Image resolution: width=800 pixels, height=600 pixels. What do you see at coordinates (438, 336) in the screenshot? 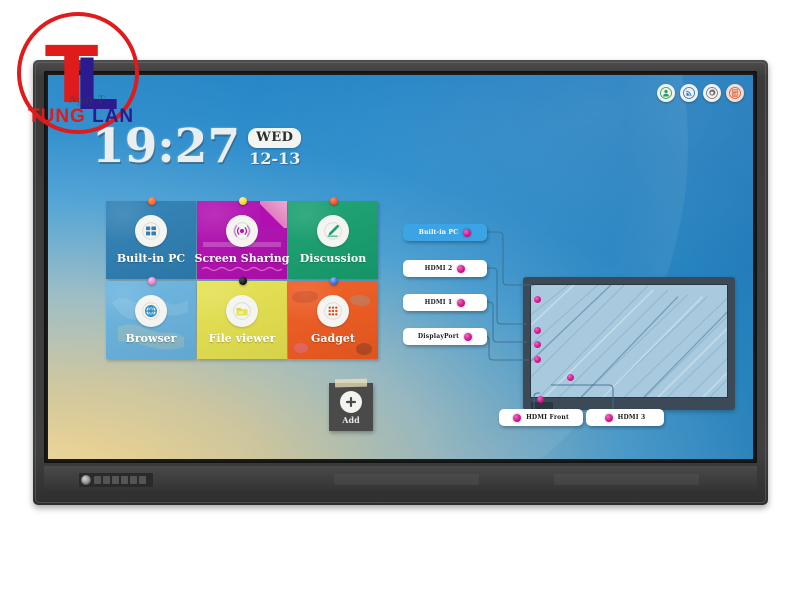
I see `source-label: DisplayPort` at bounding box center [438, 336].